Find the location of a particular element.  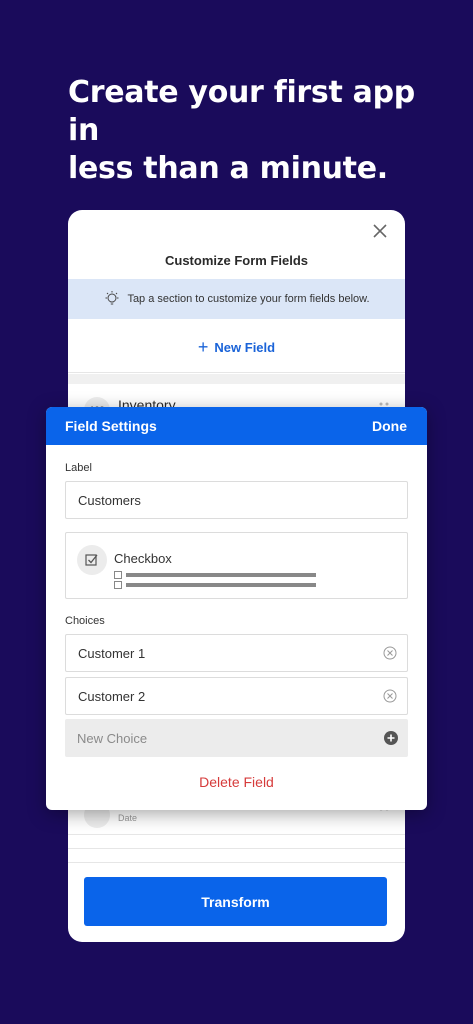

new-field-label: New Field is located at coordinates (245, 347).